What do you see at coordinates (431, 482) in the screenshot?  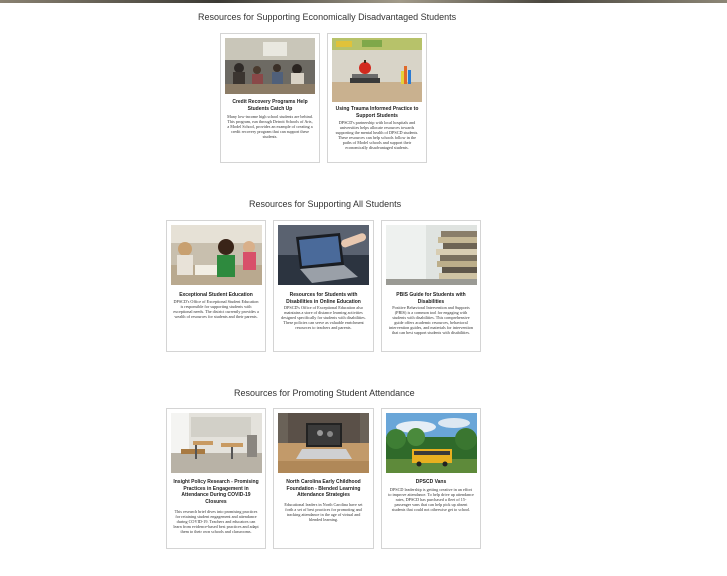 I see `card-title: DPSCD Vans` at bounding box center [431, 482].